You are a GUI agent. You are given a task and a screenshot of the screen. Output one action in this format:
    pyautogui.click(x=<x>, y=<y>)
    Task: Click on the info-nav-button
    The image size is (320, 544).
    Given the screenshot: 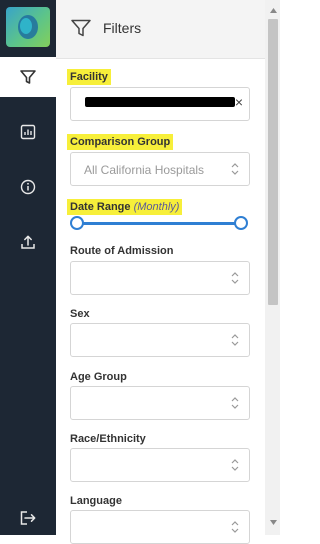 What is the action you would take?
    pyautogui.click(x=28, y=187)
    